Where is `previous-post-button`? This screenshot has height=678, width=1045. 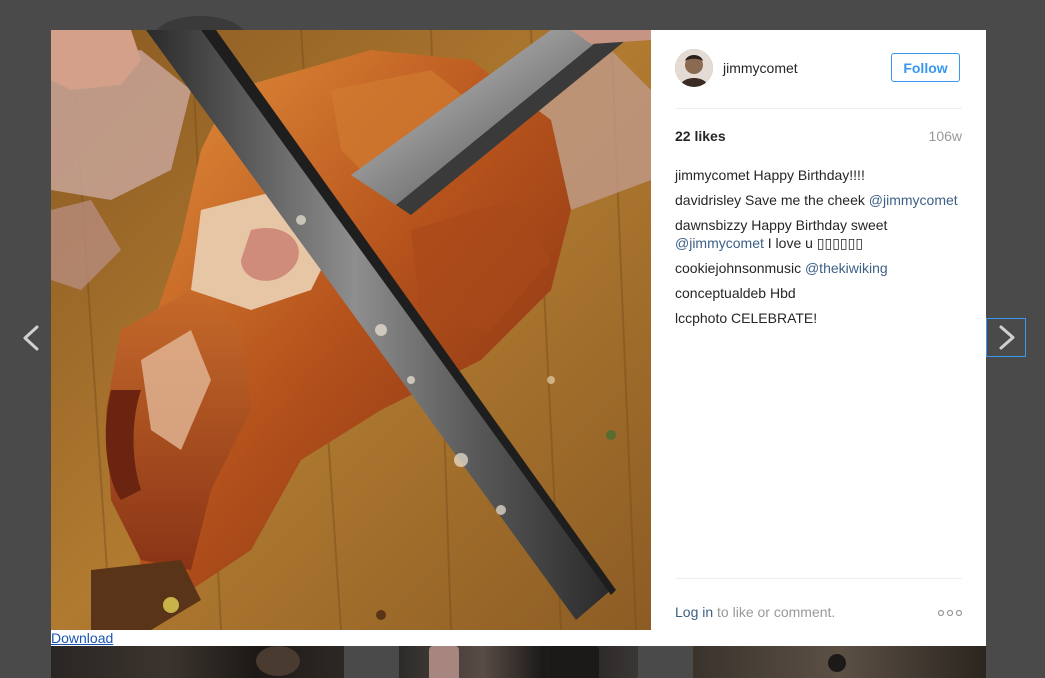
previous-post-button is located at coordinates (32, 338).